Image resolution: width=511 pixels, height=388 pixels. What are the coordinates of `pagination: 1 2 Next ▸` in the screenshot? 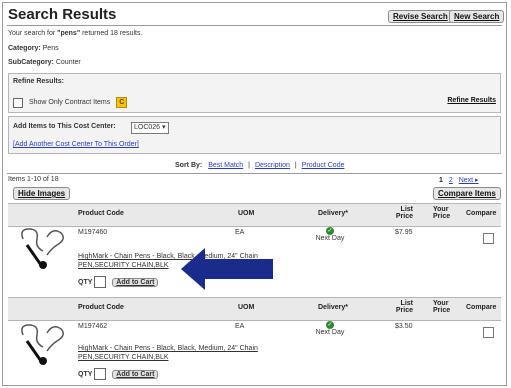 It's located at (459, 180).